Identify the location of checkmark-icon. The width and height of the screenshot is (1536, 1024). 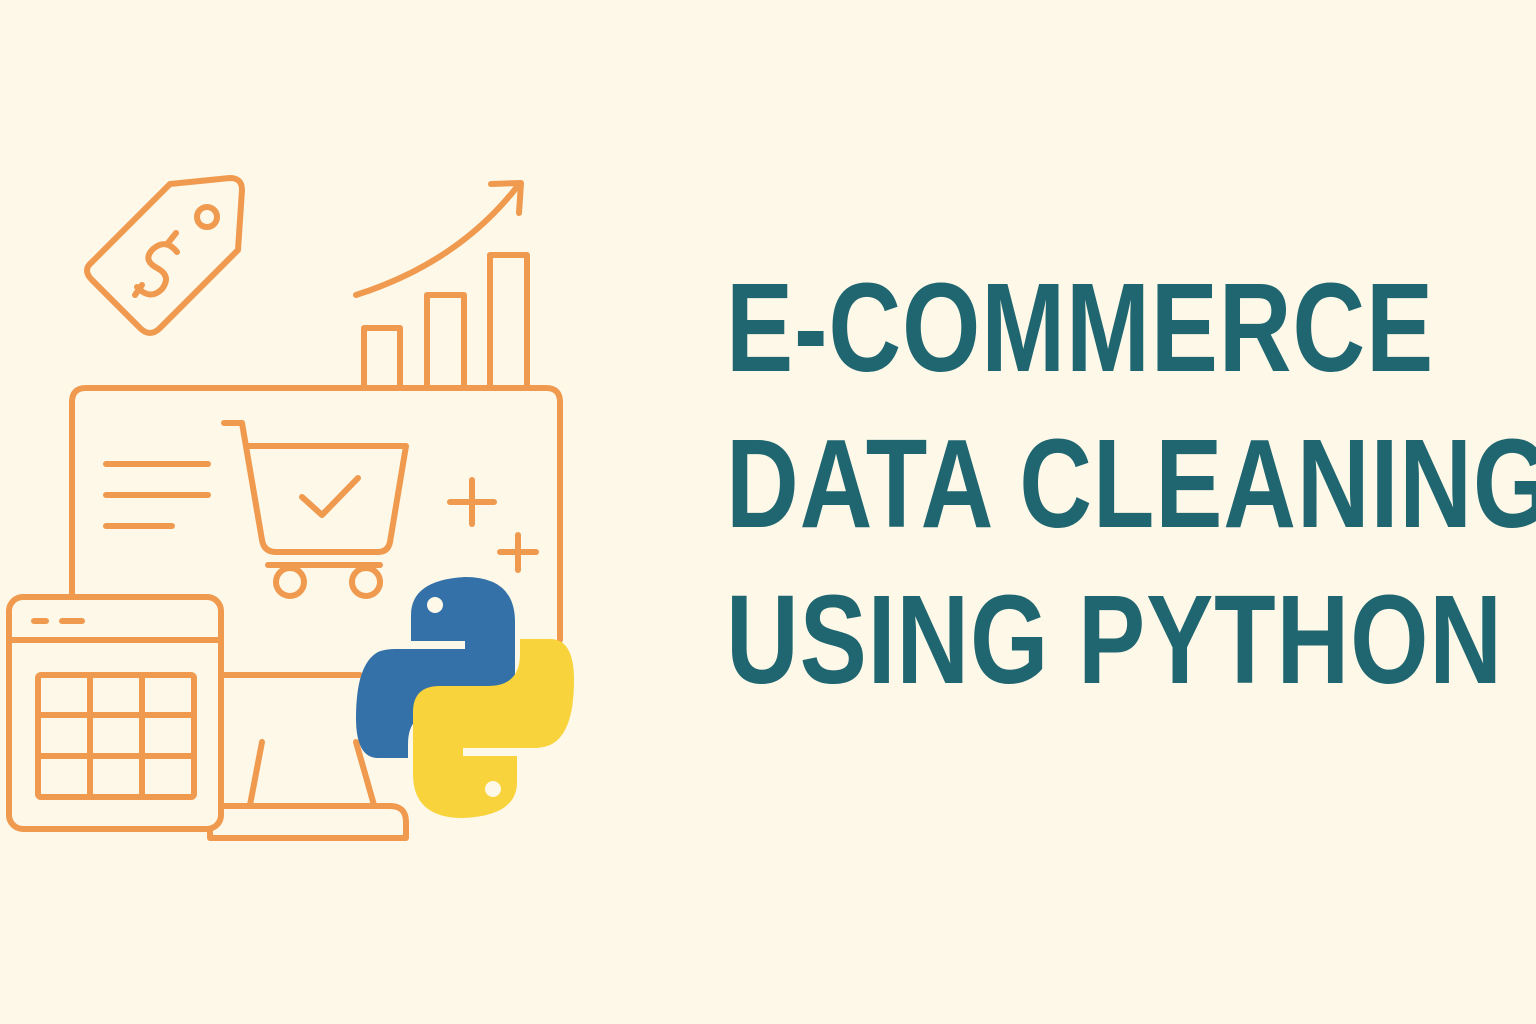
(330, 496).